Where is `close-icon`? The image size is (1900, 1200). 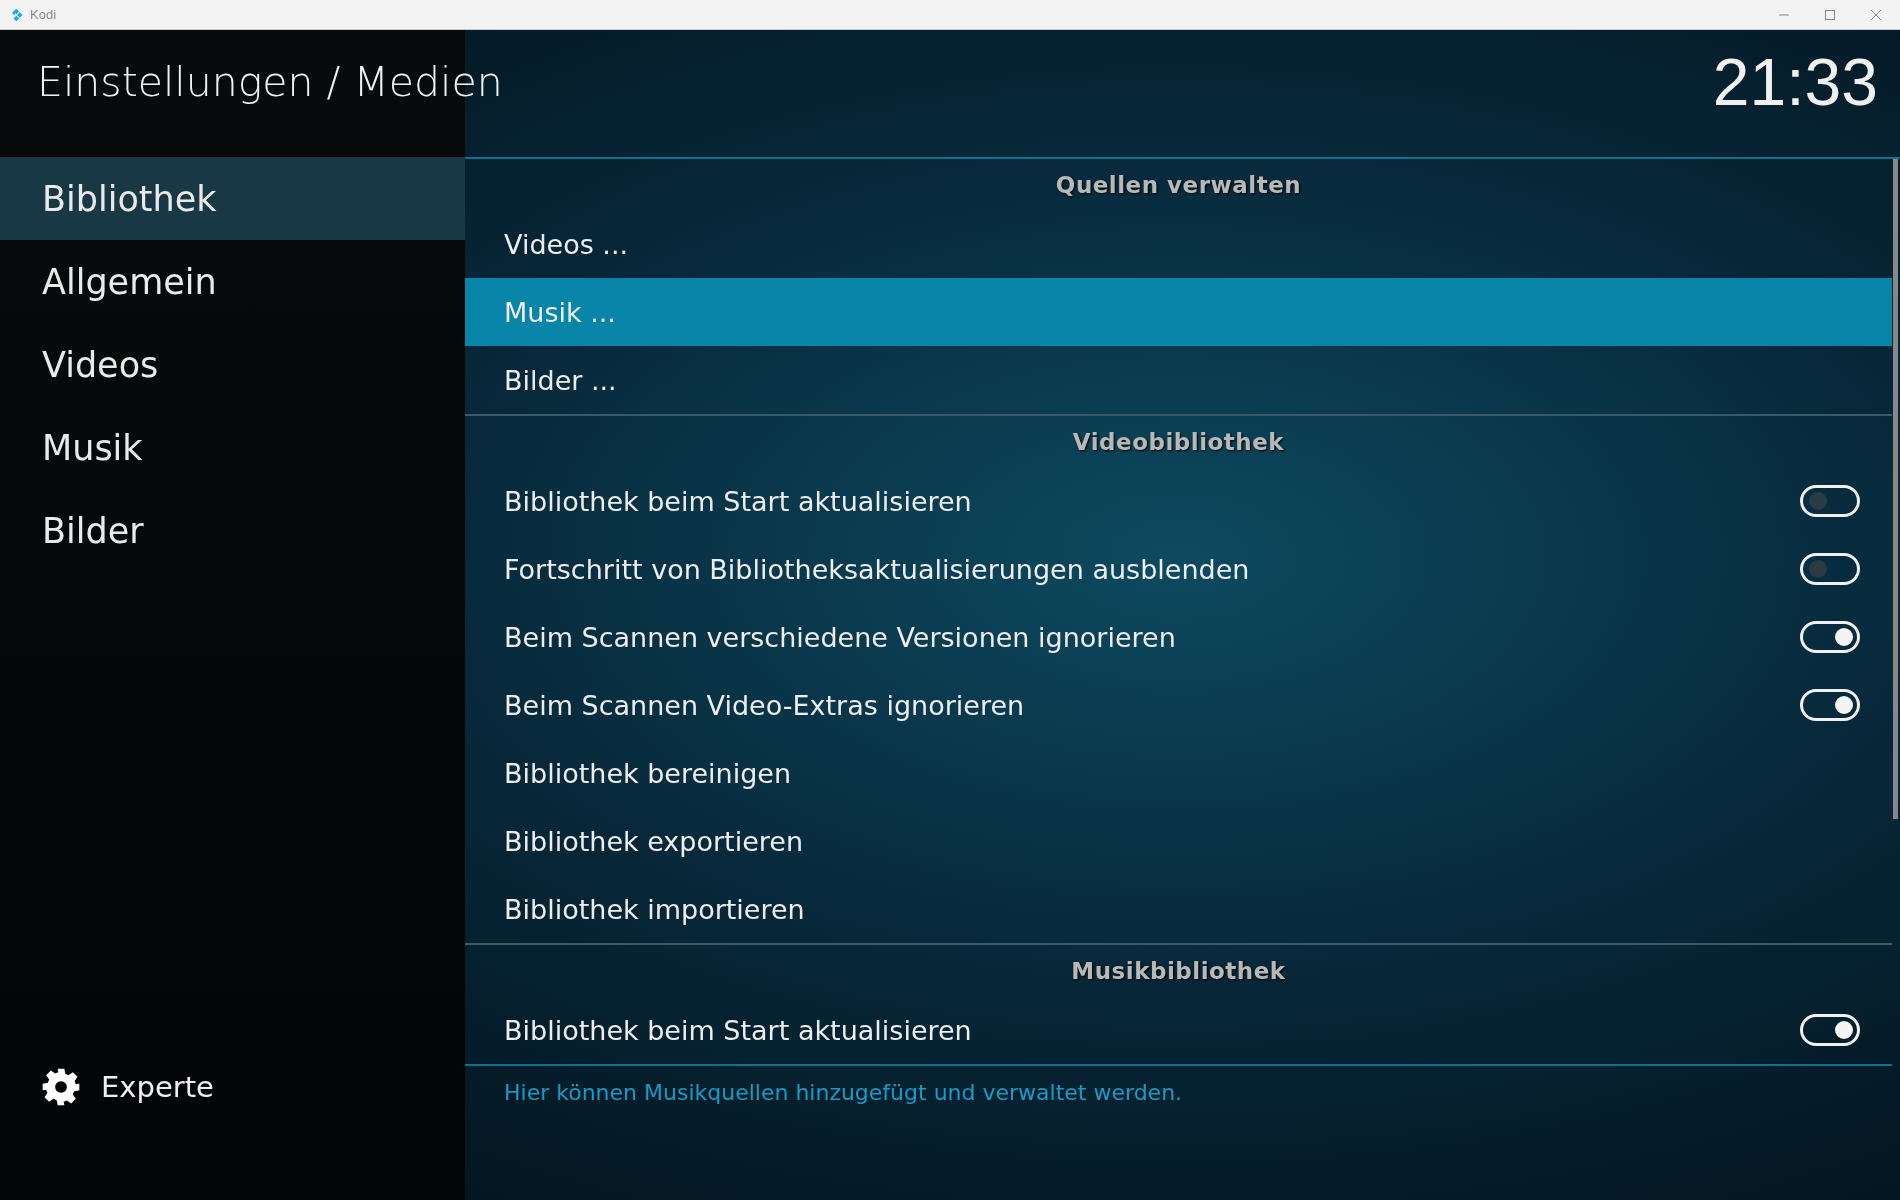
close-icon is located at coordinates (1876, 14).